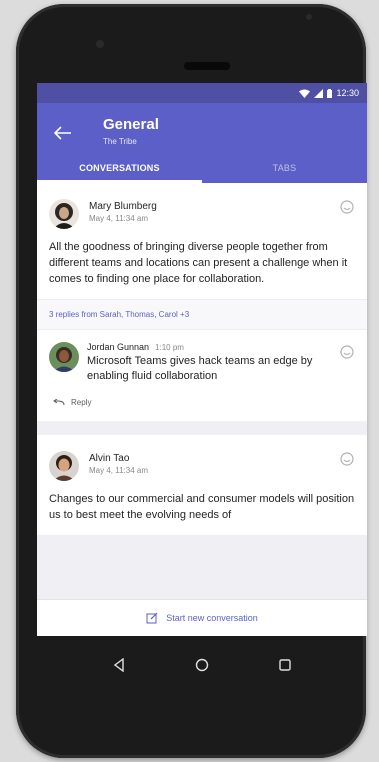  Describe the element at coordinates (284, 168) in the screenshot. I see `tab-tabs: TABS` at that location.